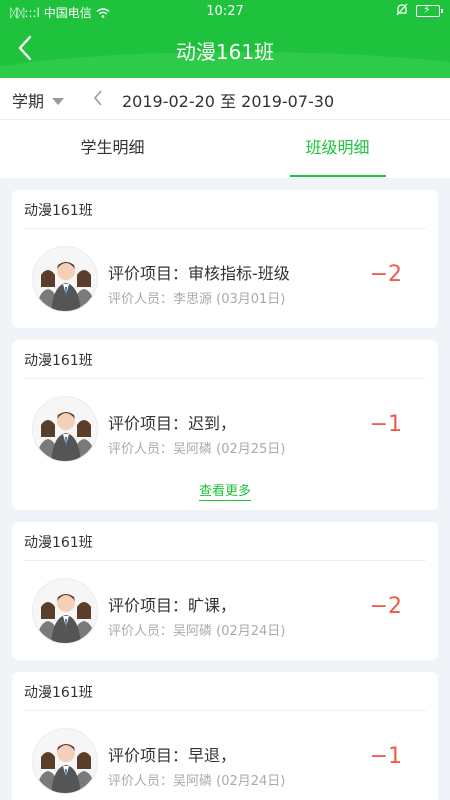  What do you see at coordinates (98, 98) in the screenshot?
I see `chevron-left-icon` at bounding box center [98, 98].